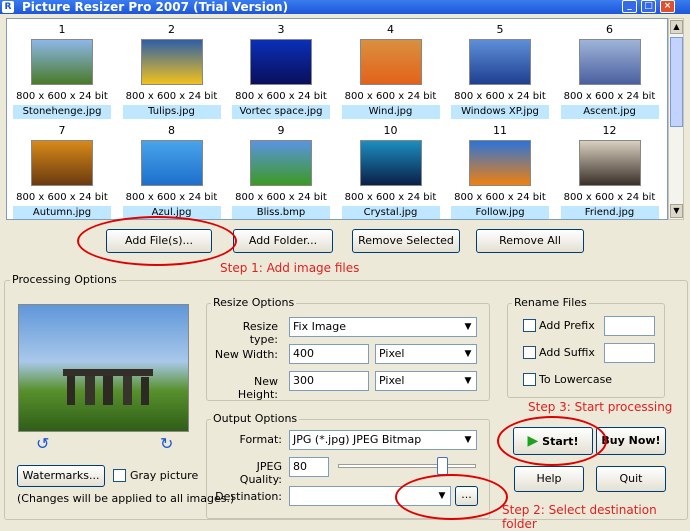  Describe the element at coordinates (260, 439) in the screenshot. I see `format-label: Format:` at that location.